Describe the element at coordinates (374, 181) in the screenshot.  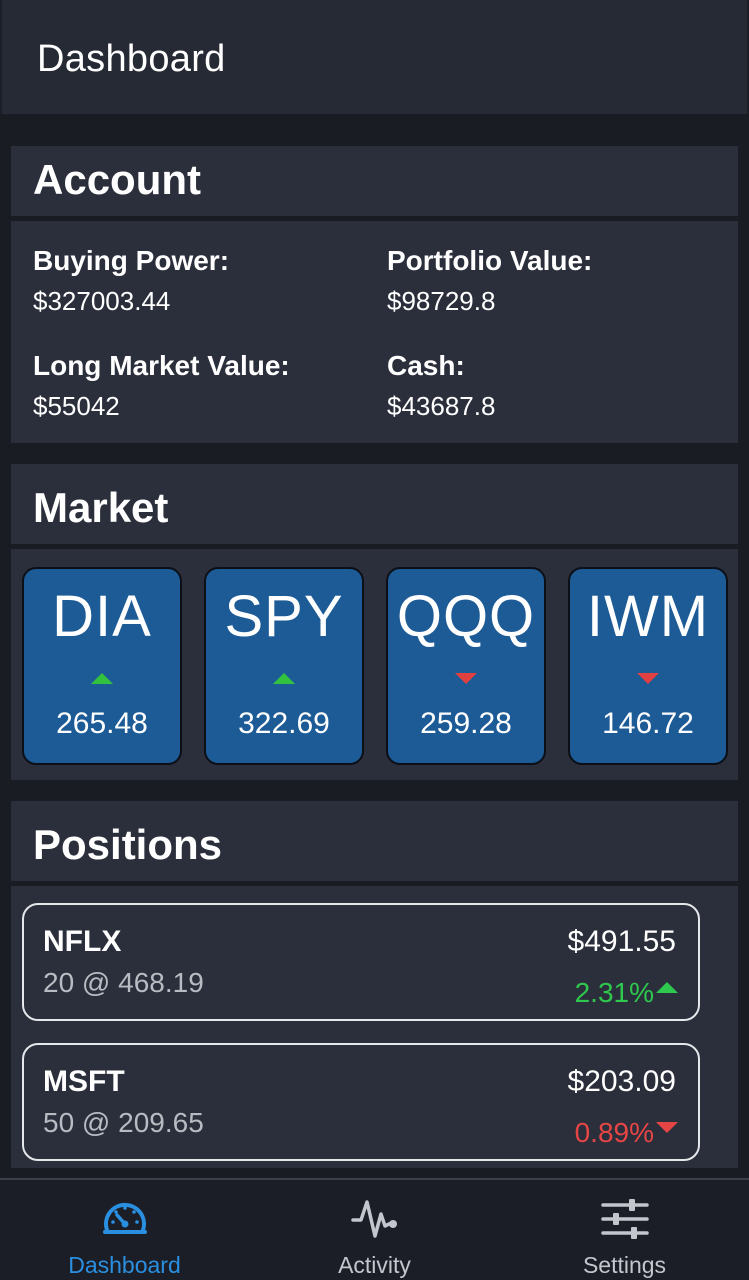
I see `account-header: Account` at that location.